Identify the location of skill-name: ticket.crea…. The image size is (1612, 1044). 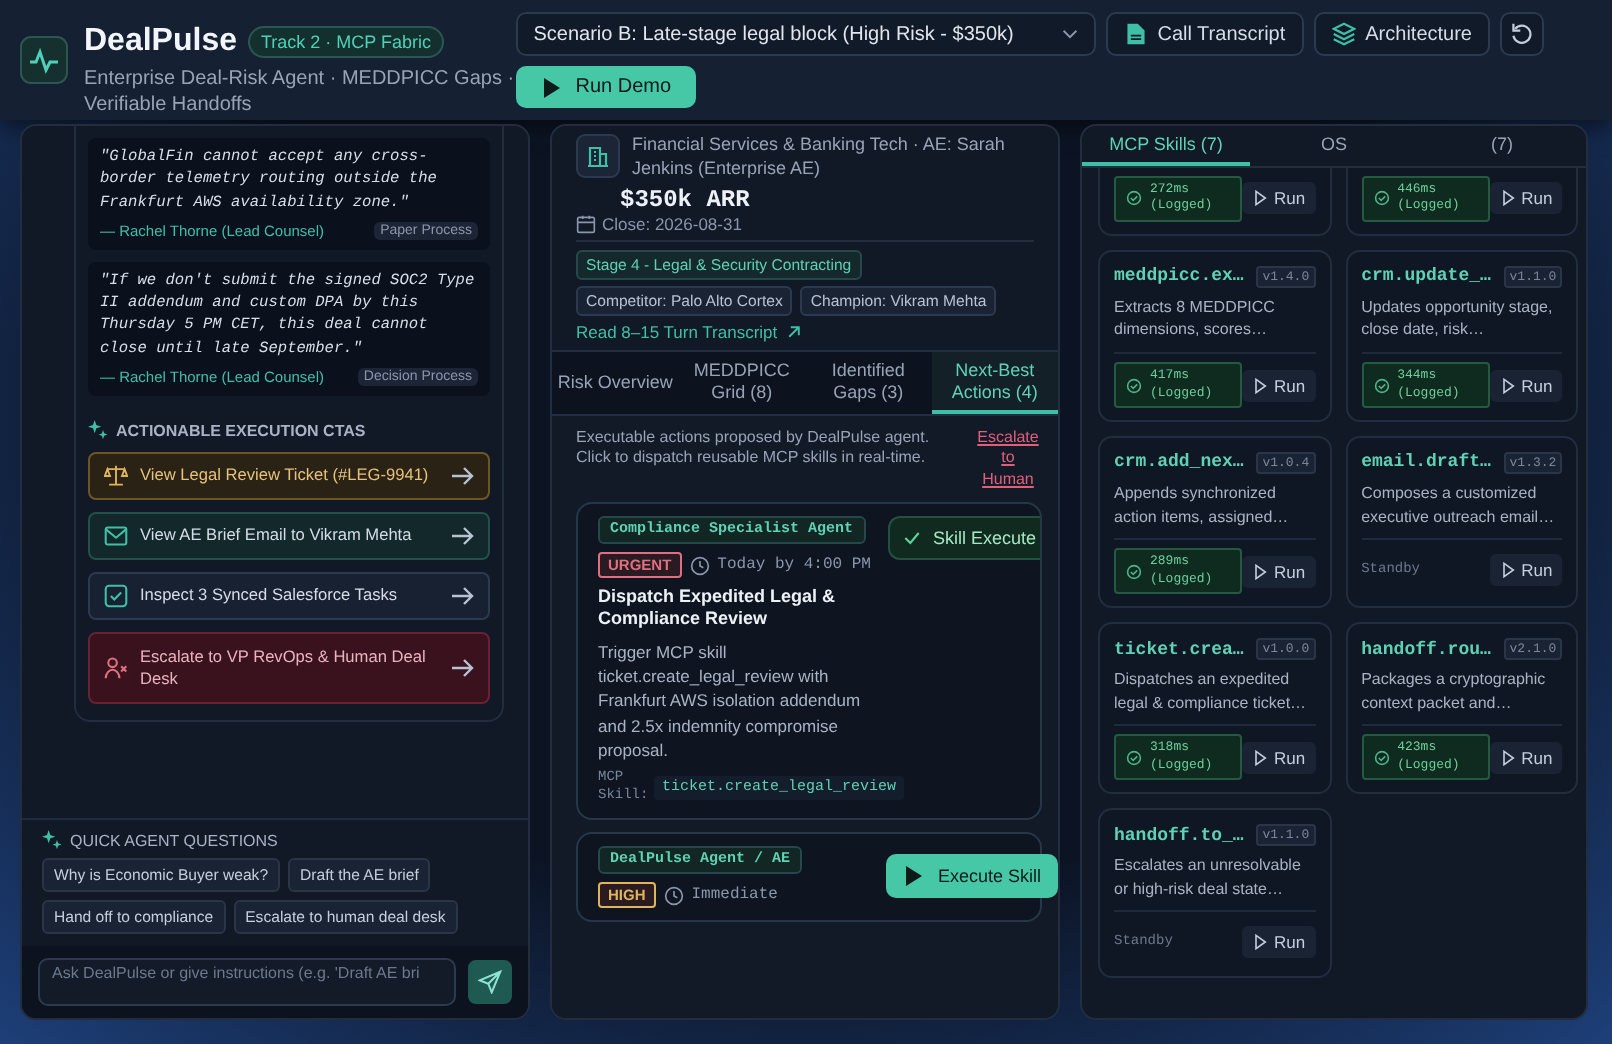
(1179, 649).